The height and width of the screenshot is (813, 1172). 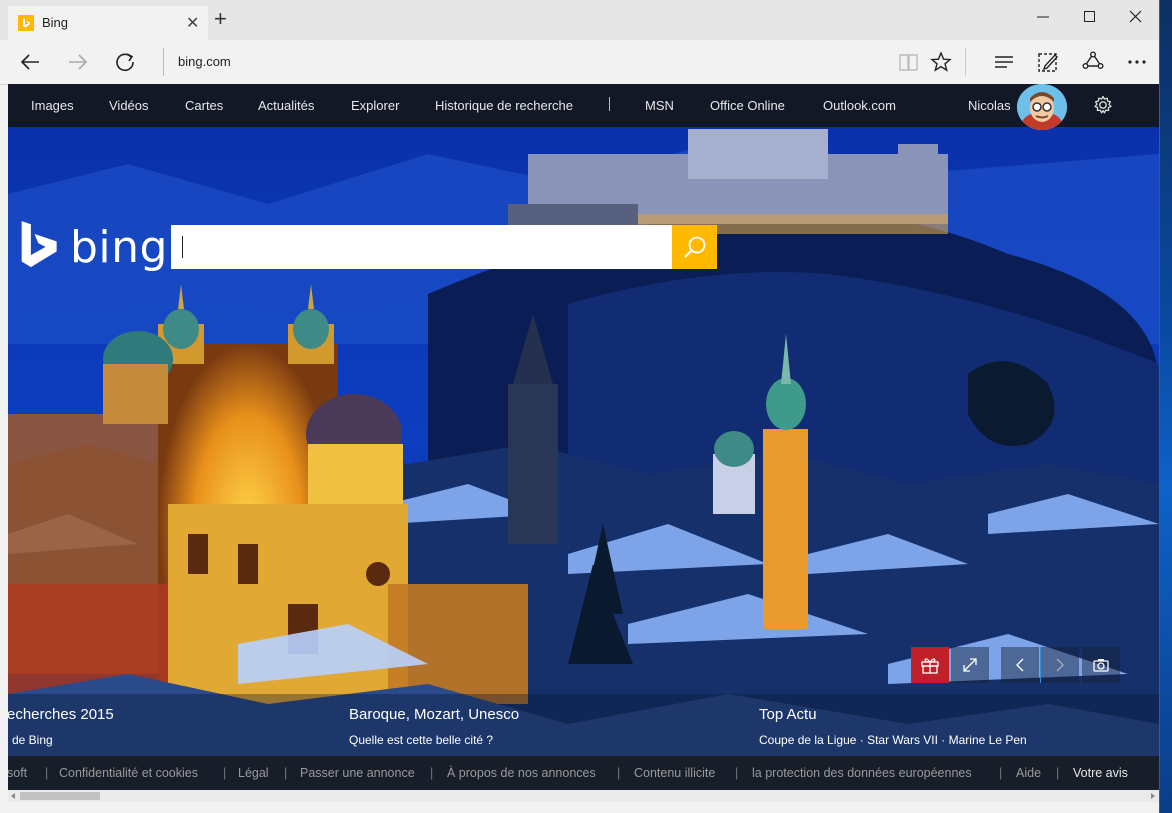 What do you see at coordinates (862, 773) in the screenshot?
I see `footer-link-data-protection: la protection des données européennes` at bounding box center [862, 773].